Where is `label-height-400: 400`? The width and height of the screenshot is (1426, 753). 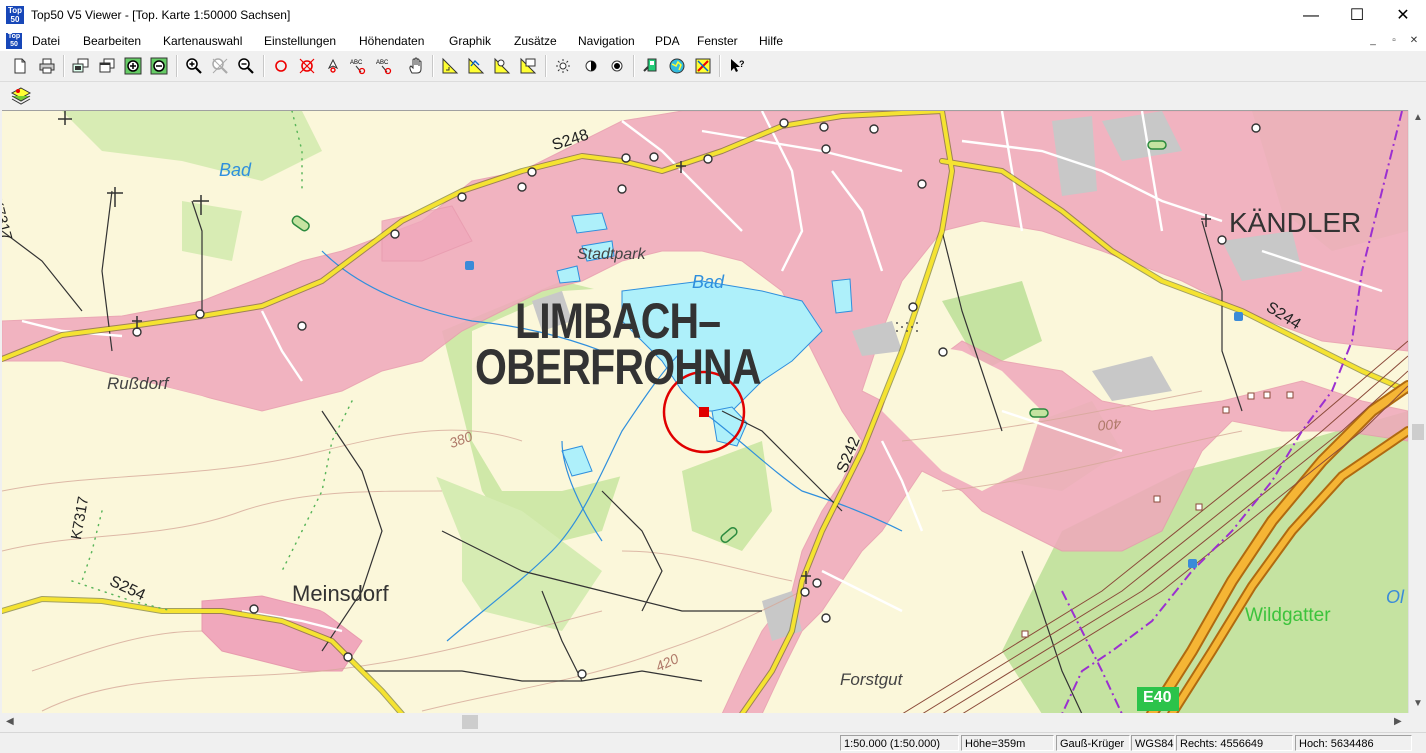 label-height-400: 400 is located at coordinates (1110, 425).